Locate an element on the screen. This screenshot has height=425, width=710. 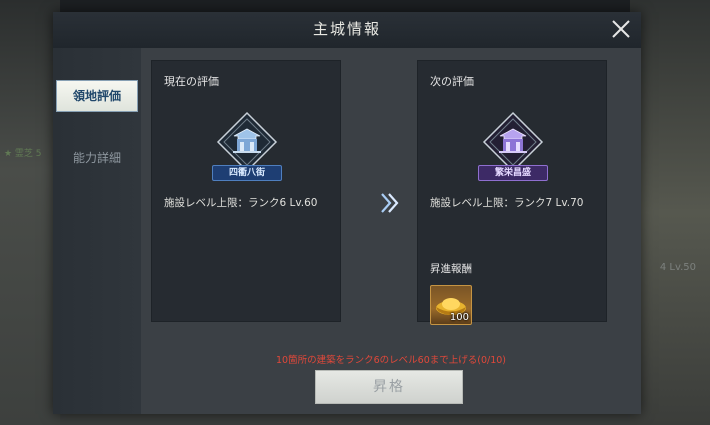
rank-emblem-blue-icon is located at coordinates (247, 142).